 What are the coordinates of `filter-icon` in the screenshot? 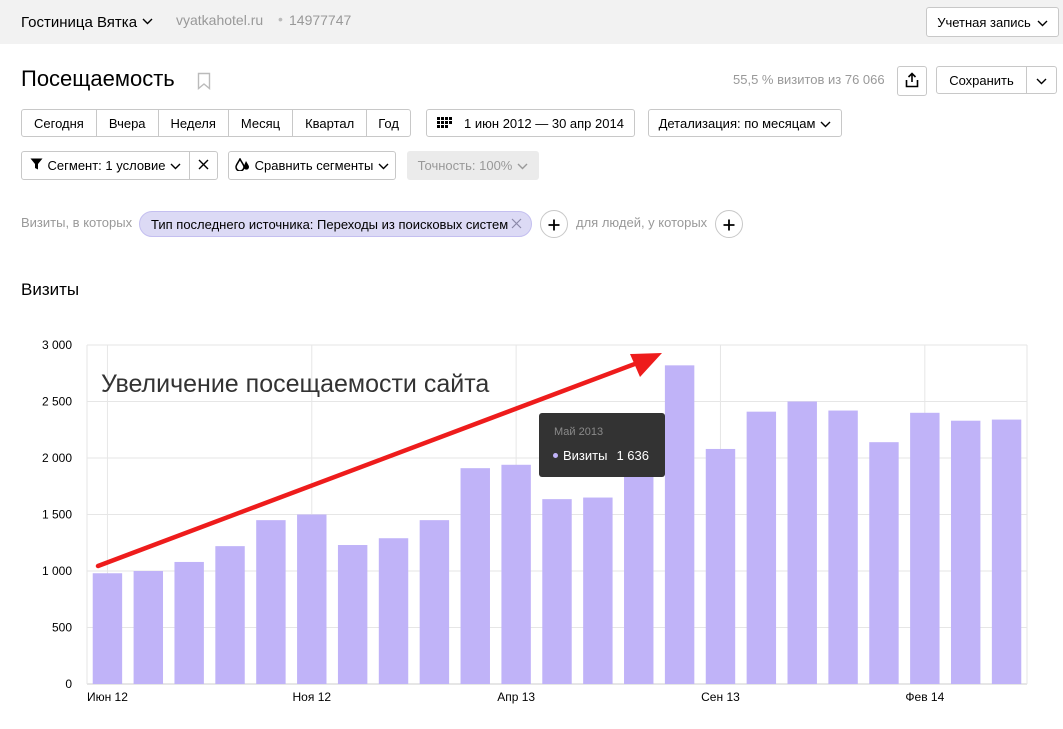 It's located at (36, 165).